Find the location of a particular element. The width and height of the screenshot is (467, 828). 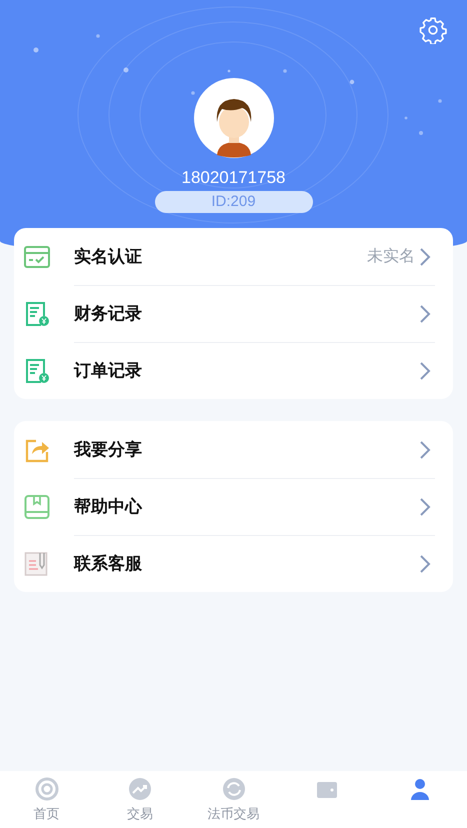

menu-label: 联系客服 is located at coordinates (108, 564).